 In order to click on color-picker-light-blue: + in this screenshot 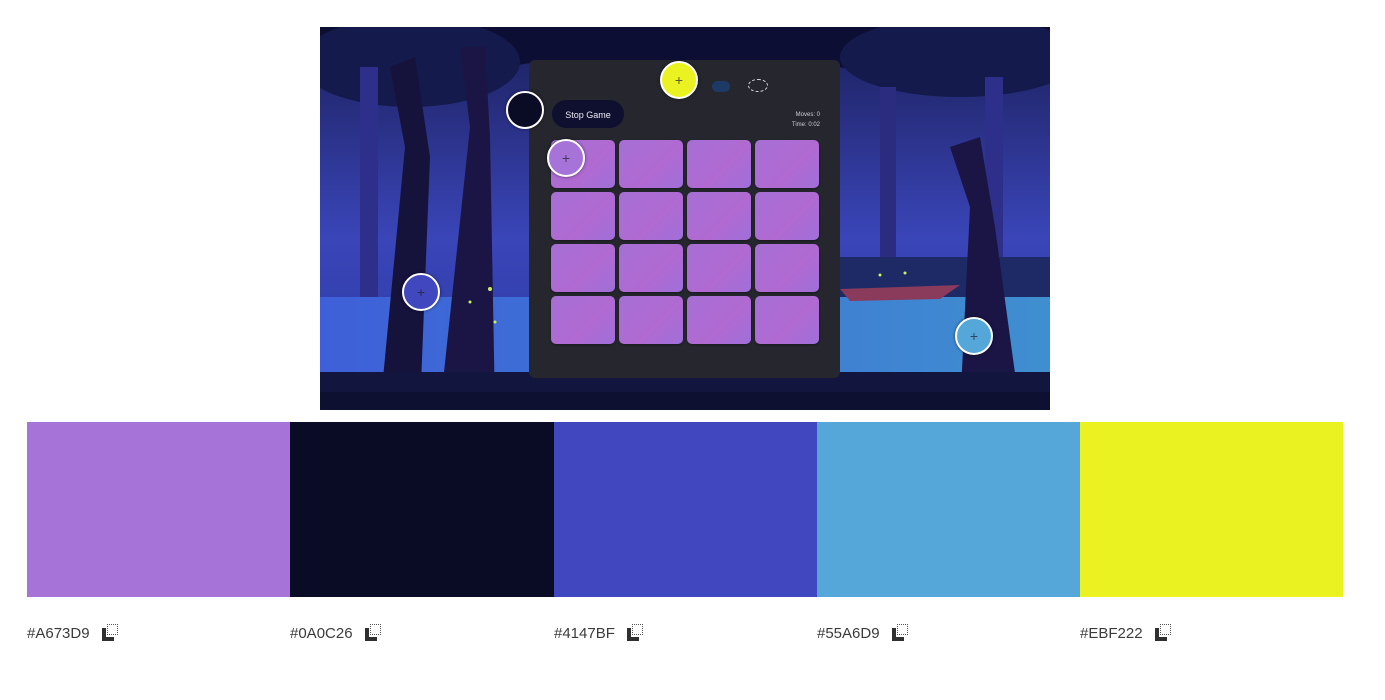, I will do `click(974, 336)`.